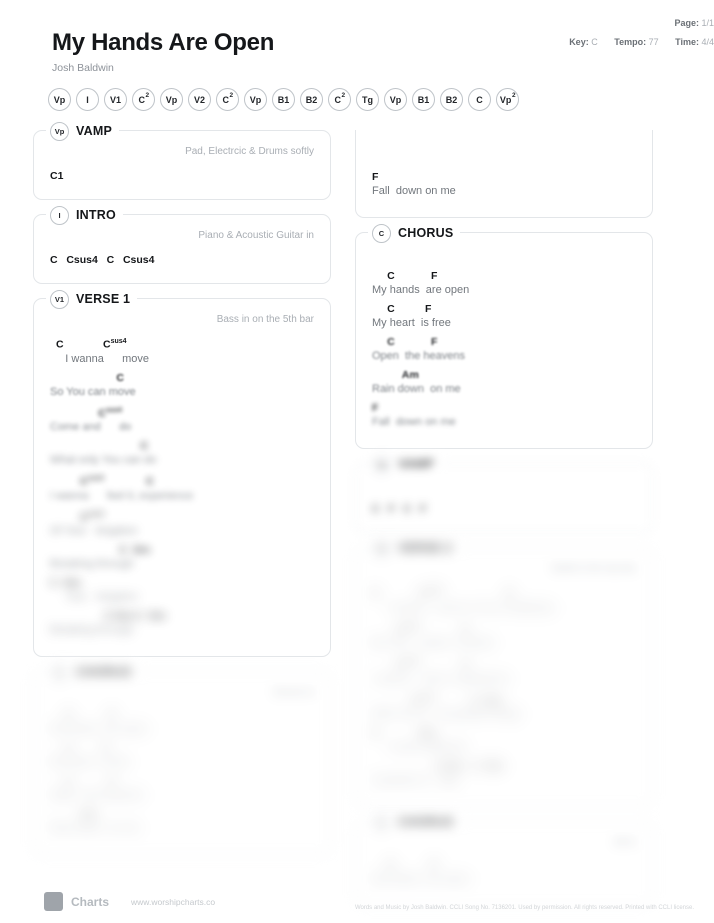  What do you see at coordinates (504, 740) in the screenshot?
I see `chord-lyric-row: C Dm I never believed` at bounding box center [504, 740].